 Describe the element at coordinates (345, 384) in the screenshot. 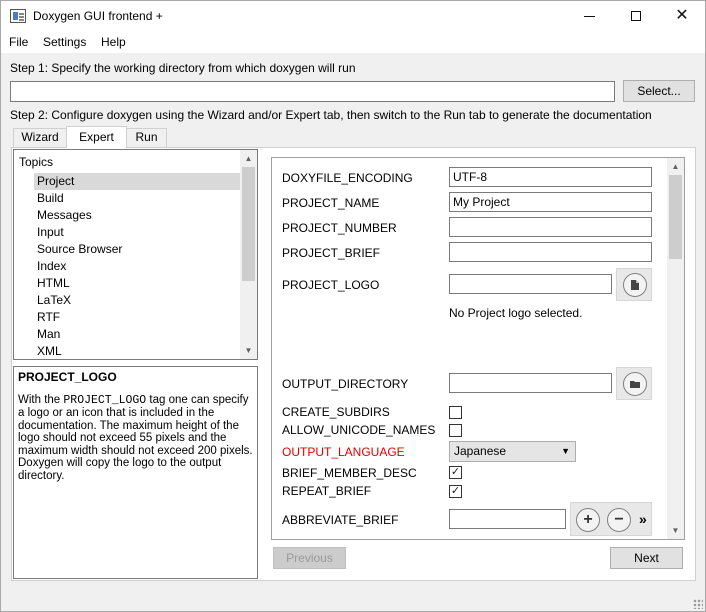

I see `output-directory-label: OUTPUT_DIRECTORY` at that location.